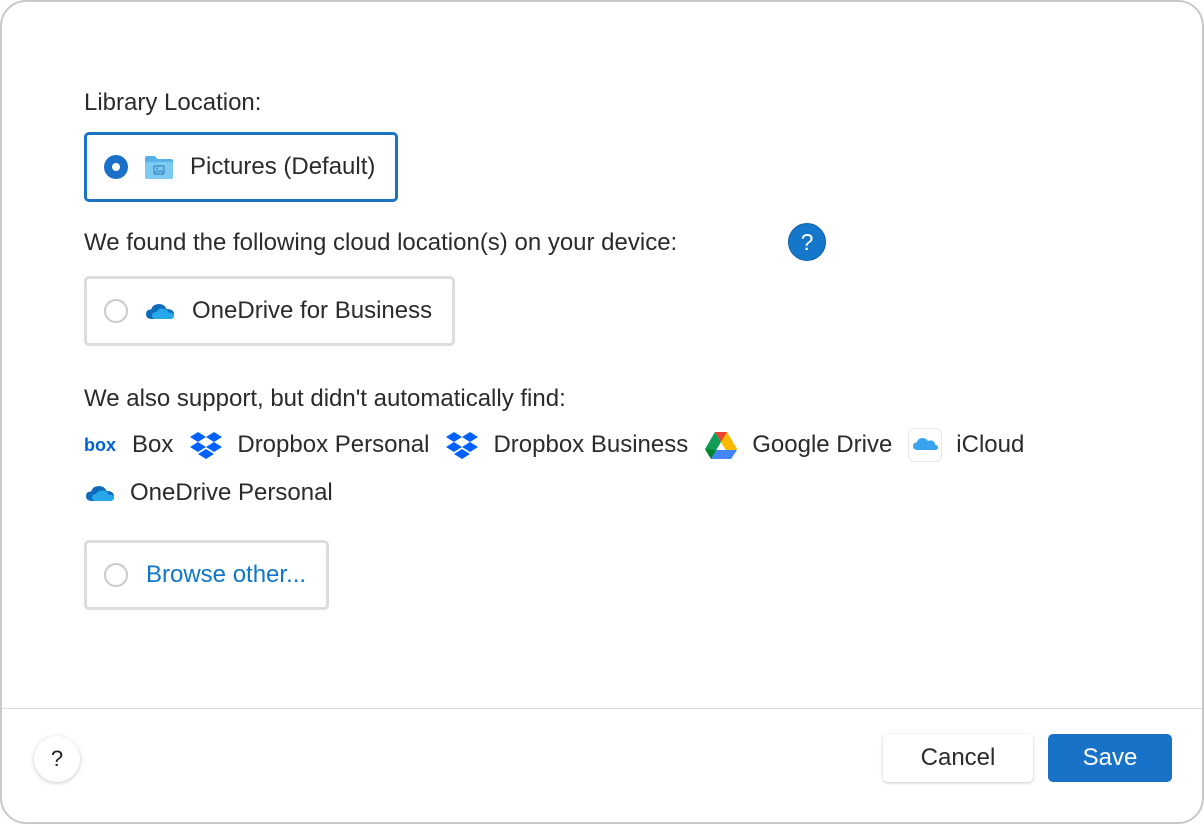 This screenshot has width=1204, height=824. I want to click on library-location-label: Library Location:, so click(173, 102).